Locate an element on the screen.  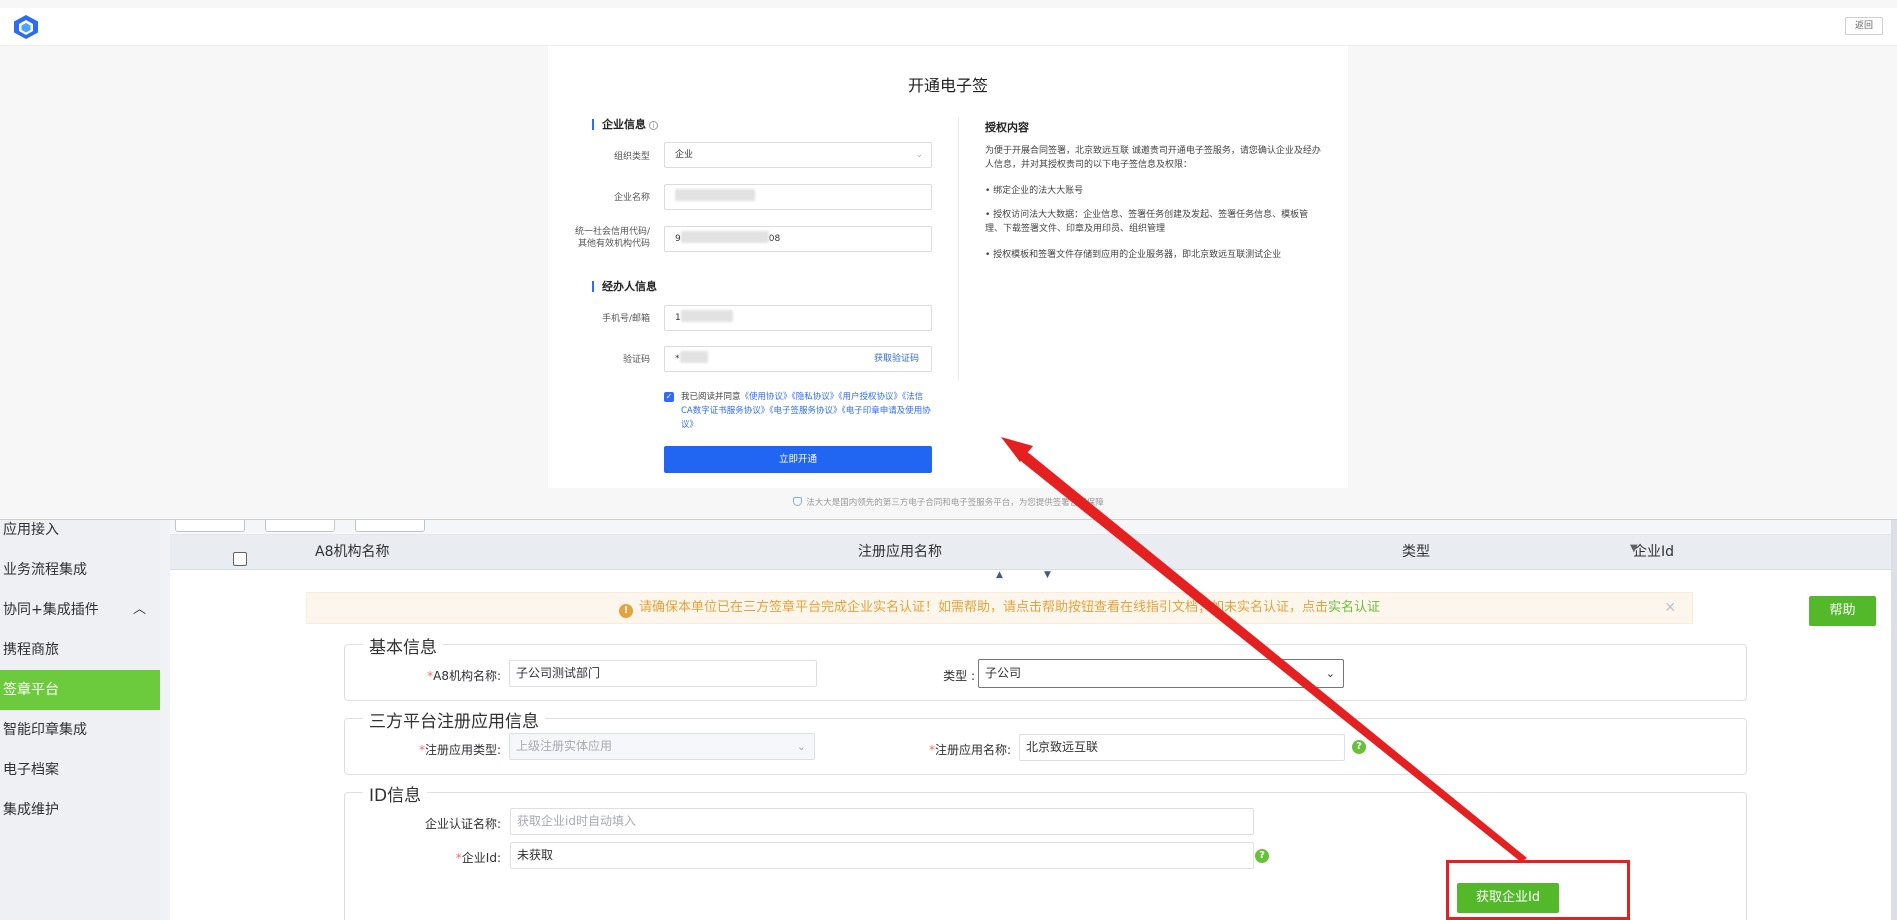
sort-up-icon: ▲ is located at coordinates (999, 575).